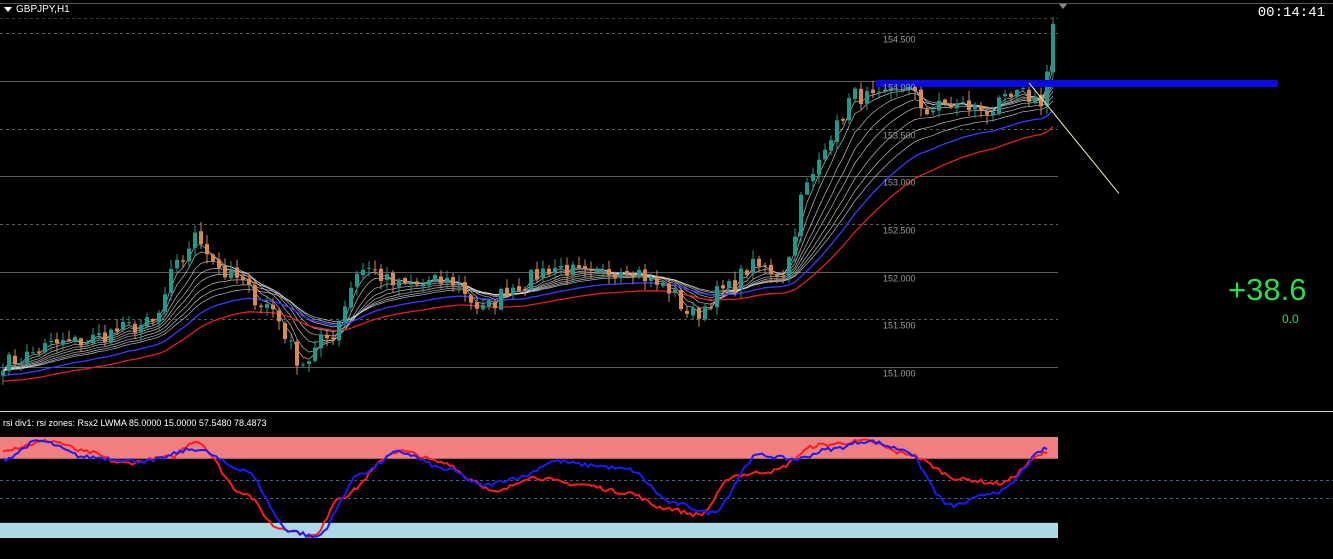 This screenshot has width=1333, height=559. Describe the element at coordinates (1074, 138) in the screenshot. I see `trend-line` at that location.